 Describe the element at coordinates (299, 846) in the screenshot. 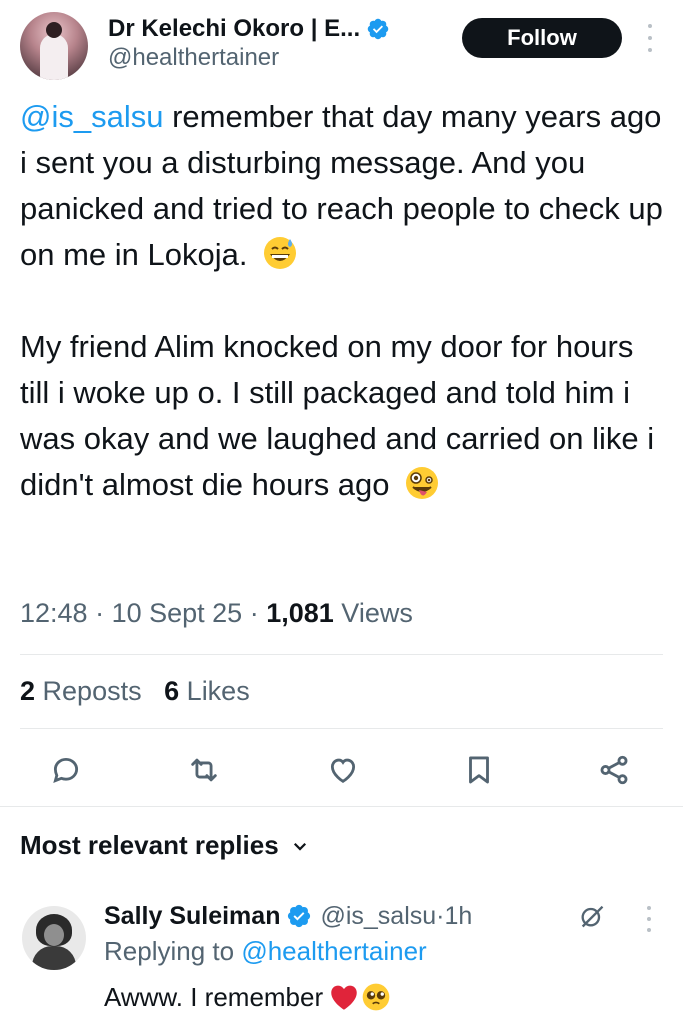

I see `chevron-down-icon` at that location.